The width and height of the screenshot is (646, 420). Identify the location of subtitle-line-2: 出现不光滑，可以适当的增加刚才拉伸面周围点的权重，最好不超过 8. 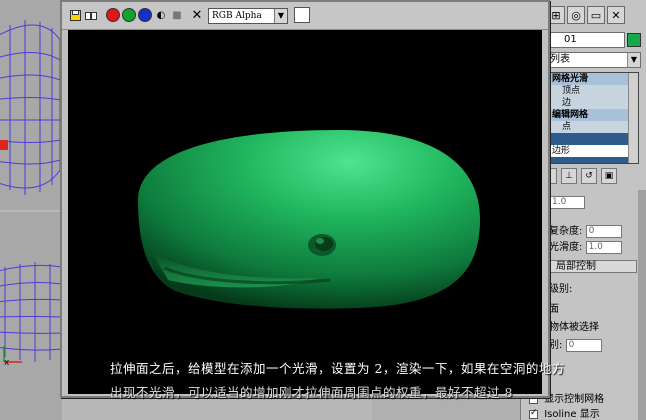
(311, 392).